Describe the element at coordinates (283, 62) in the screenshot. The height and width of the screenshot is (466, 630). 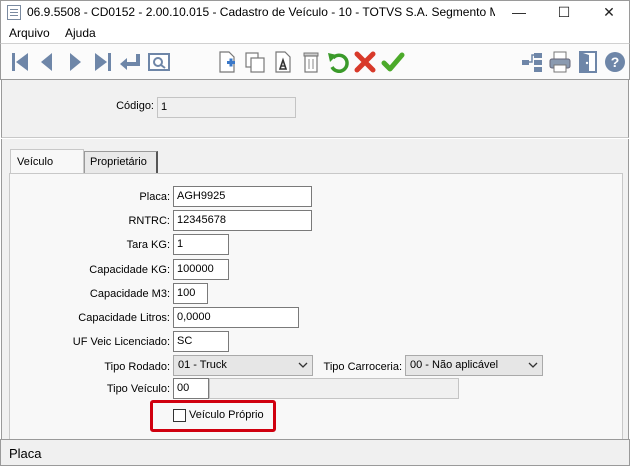
I see `edit-record-icon` at that location.